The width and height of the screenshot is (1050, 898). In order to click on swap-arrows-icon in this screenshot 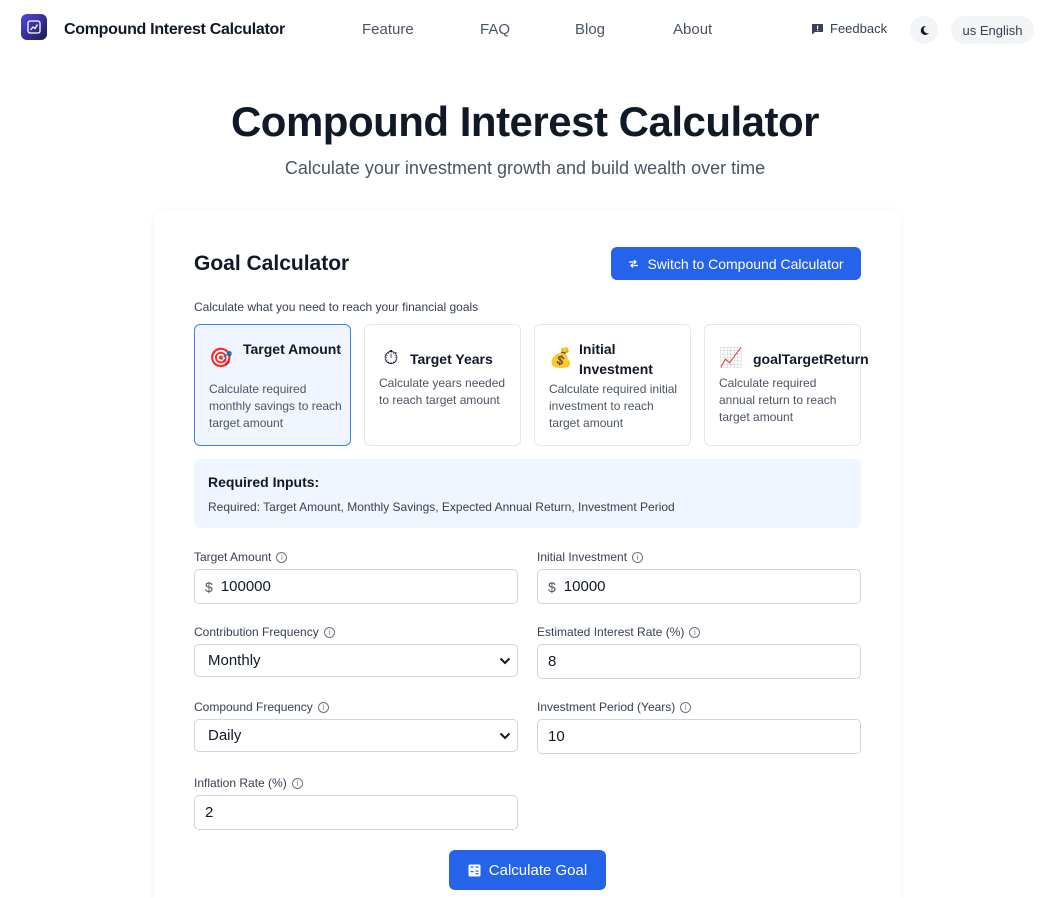, I will do `click(634, 263)`.